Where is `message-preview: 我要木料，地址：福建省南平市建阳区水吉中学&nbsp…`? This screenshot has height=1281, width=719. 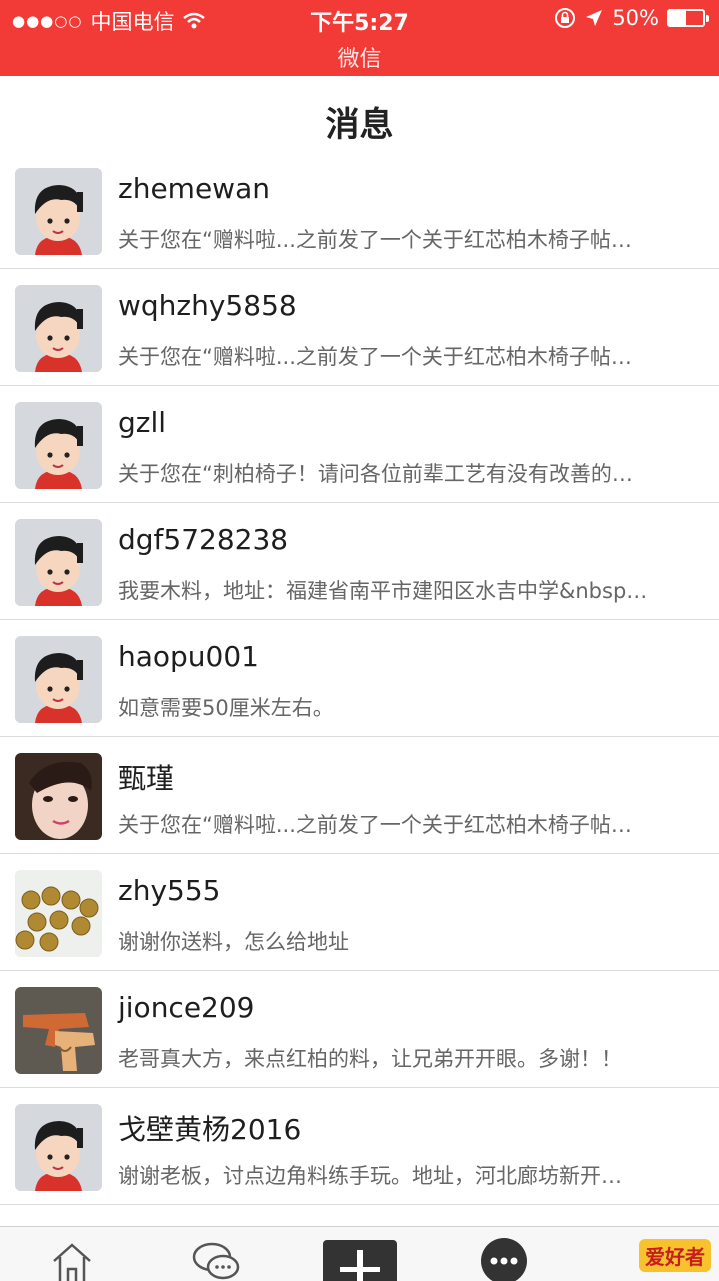 message-preview: 我要木料，地址：福建省南平市建阳区水吉中学&nbsp… is located at coordinates (383, 591).